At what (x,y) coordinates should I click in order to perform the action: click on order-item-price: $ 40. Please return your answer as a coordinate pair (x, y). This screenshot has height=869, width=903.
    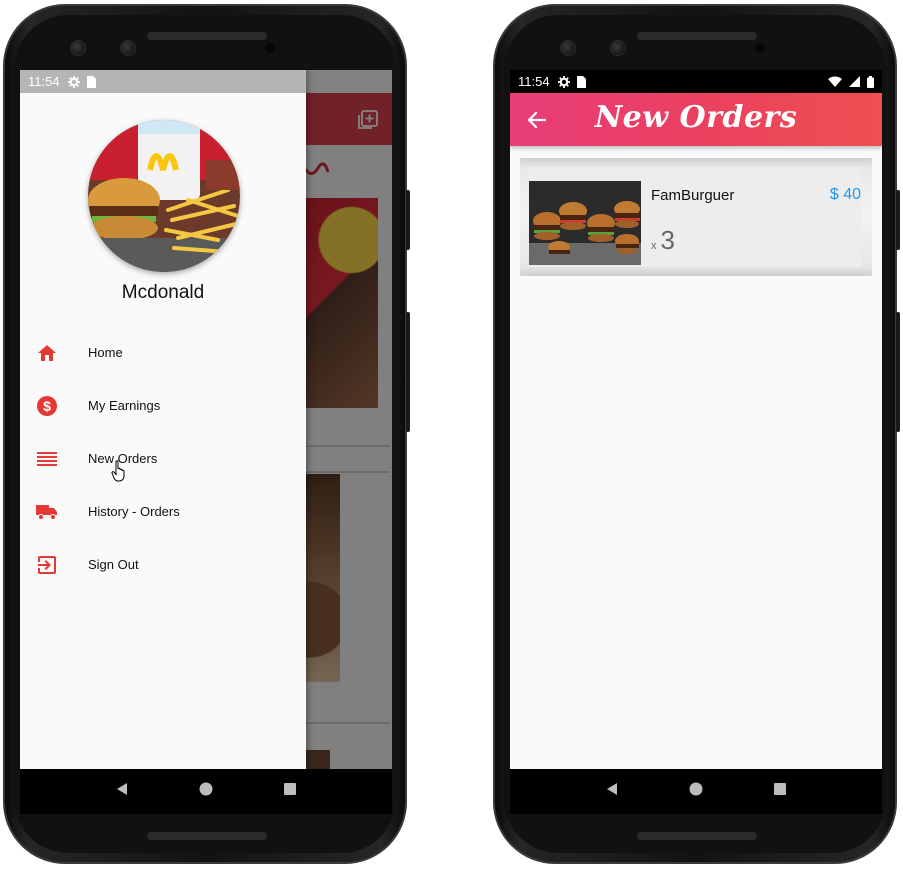
    Looking at the image, I should click on (845, 194).